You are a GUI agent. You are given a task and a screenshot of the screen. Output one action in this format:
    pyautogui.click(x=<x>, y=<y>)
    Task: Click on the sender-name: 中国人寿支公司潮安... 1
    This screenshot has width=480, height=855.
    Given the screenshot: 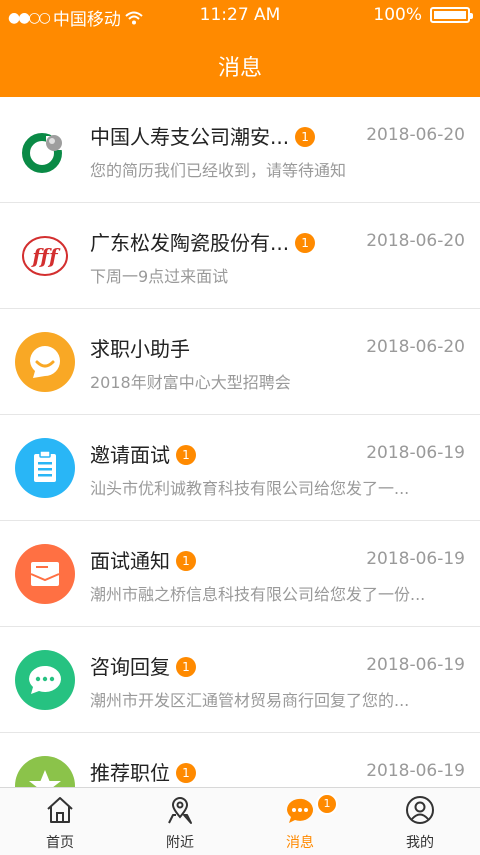 What is the action you would take?
    pyautogui.click(x=203, y=135)
    